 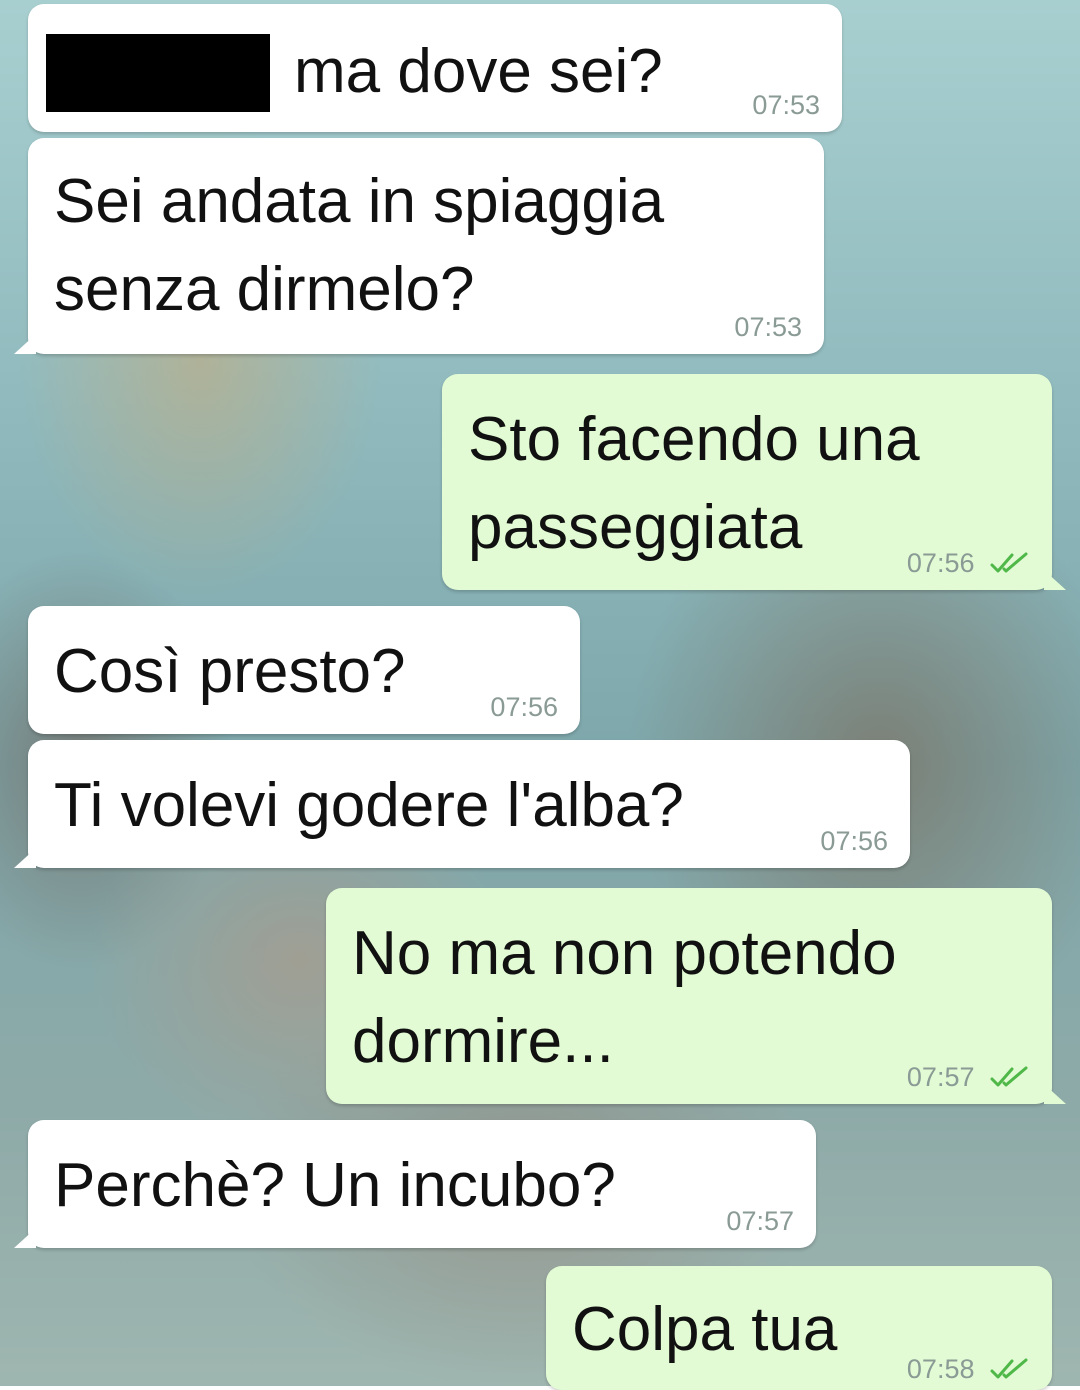 I want to click on message-text: Così presto?, so click(x=230, y=671).